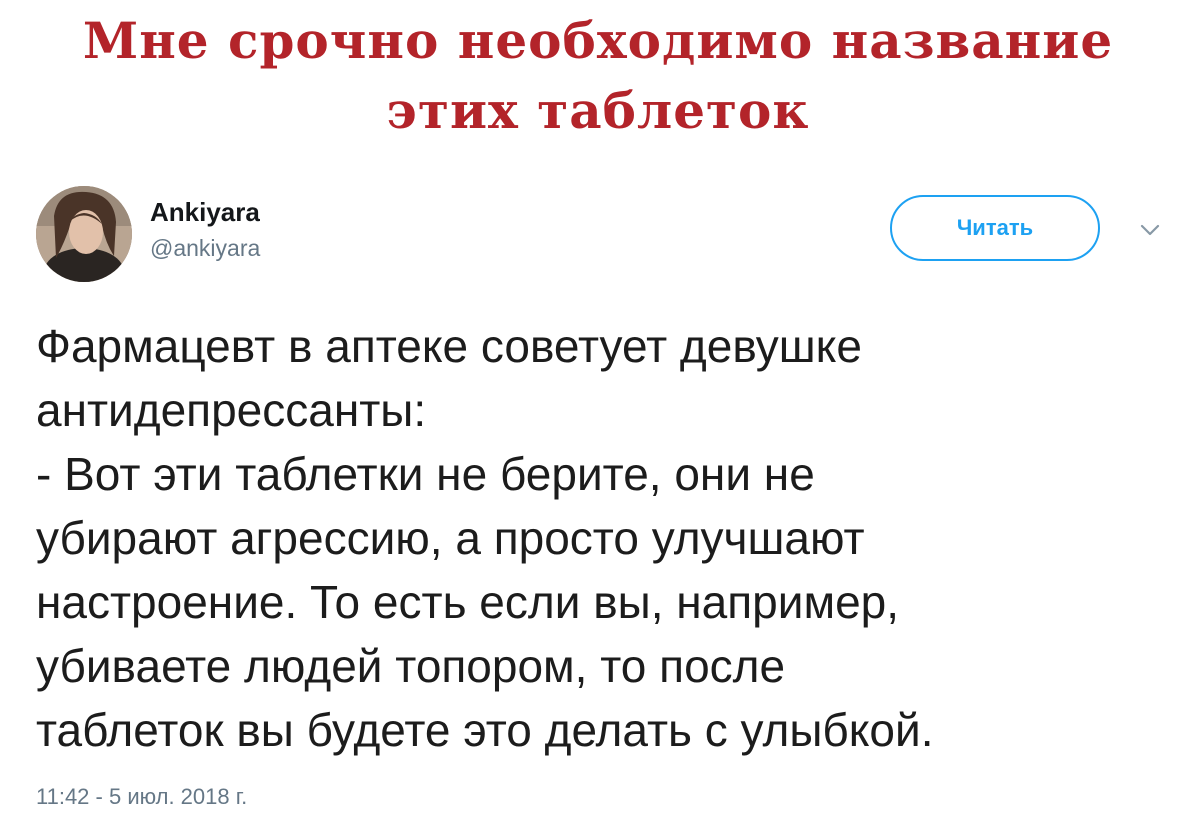 The height and width of the screenshot is (834, 1196). What do you see at coordinates (205, 230) in the screenshot?
I see `author-block: Ankiyara @ankiyara` at bounding box center [205, 230].